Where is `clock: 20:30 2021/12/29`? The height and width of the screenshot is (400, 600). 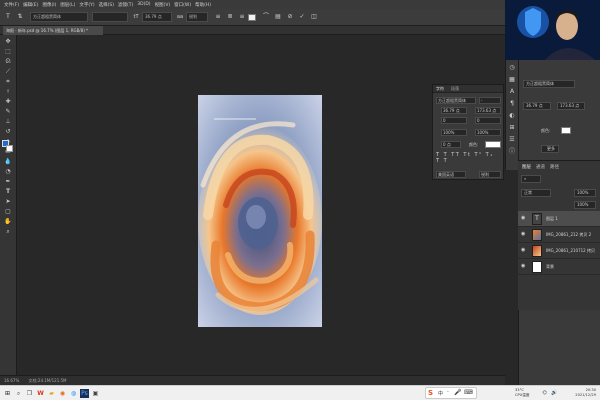 clock: 20:30 2021/12/29 is located at coordinates (585, 393).